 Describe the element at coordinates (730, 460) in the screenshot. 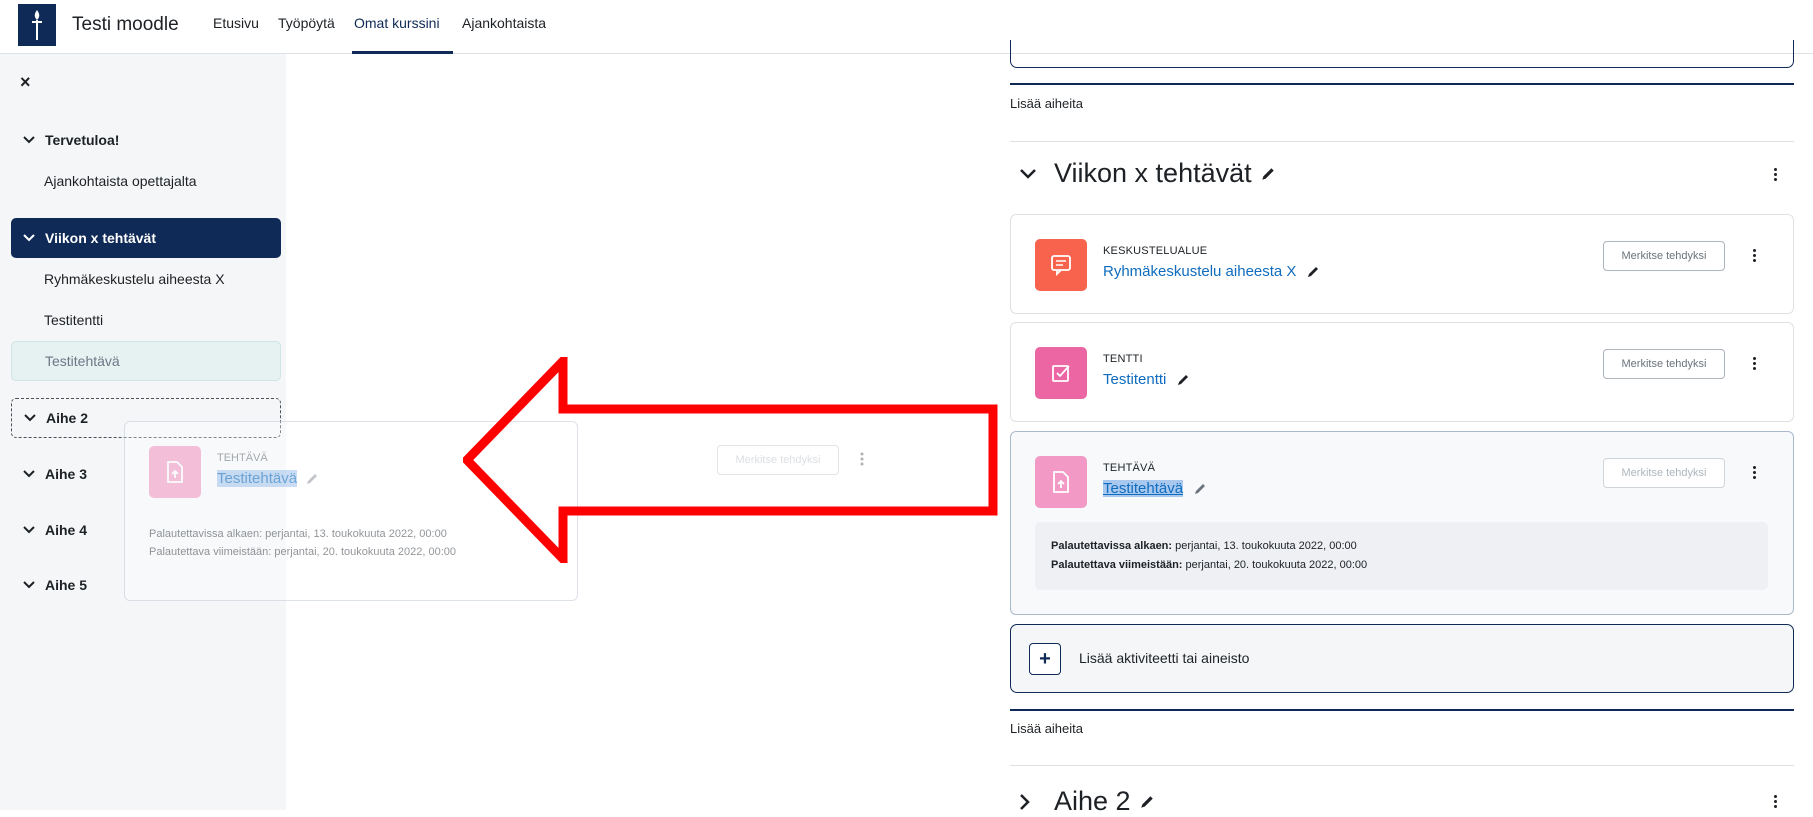

I see `red-arrow-annotation-icon` at that location.